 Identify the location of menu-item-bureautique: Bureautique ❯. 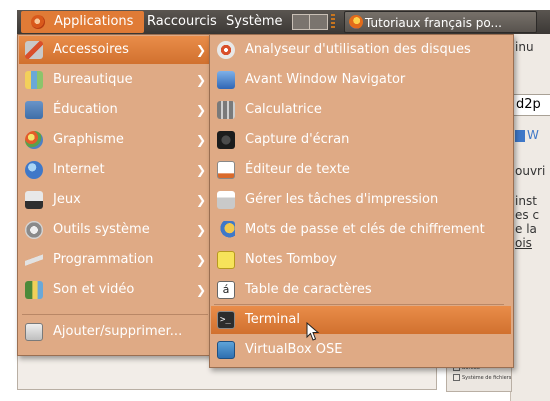
(115, 80).